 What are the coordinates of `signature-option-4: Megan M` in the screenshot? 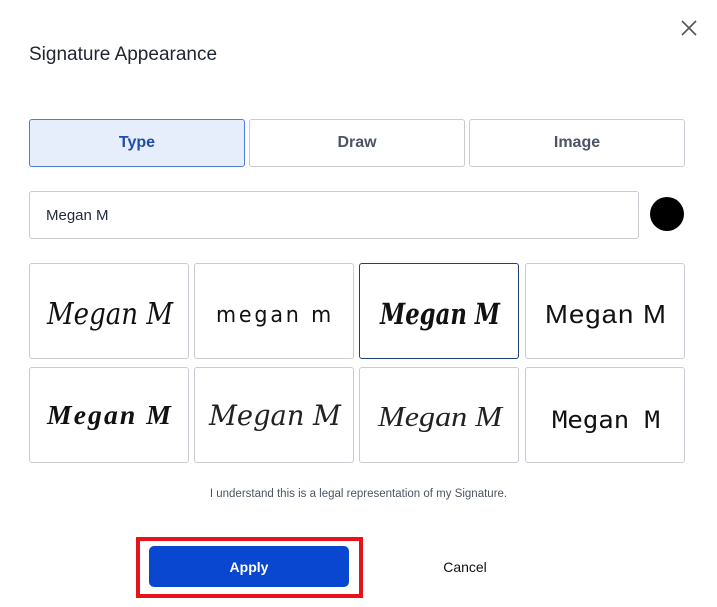 It's located at (605, 311).